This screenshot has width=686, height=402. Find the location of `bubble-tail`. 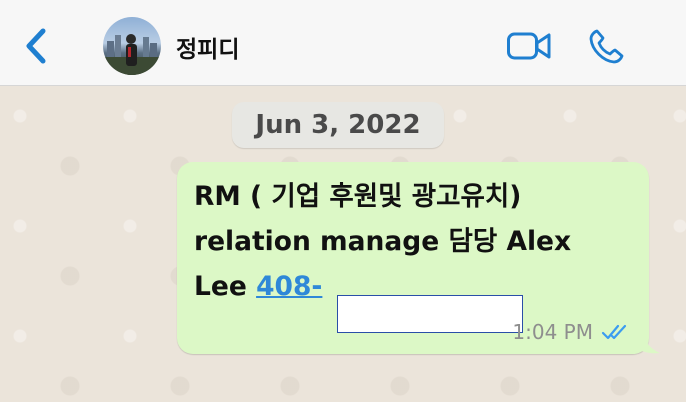

bubble-tail is located at coordinates (650, 339).